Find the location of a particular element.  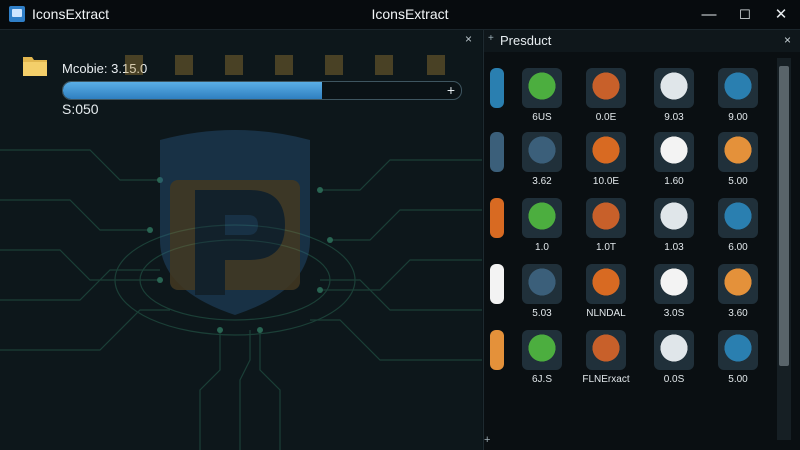

progress-fill is located at coordinates (192, 90).